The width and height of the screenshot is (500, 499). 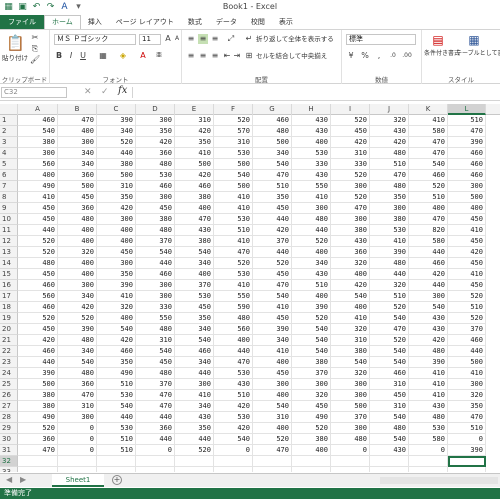 I want to click on cell-e31: 520, so click(x=194, y=450).